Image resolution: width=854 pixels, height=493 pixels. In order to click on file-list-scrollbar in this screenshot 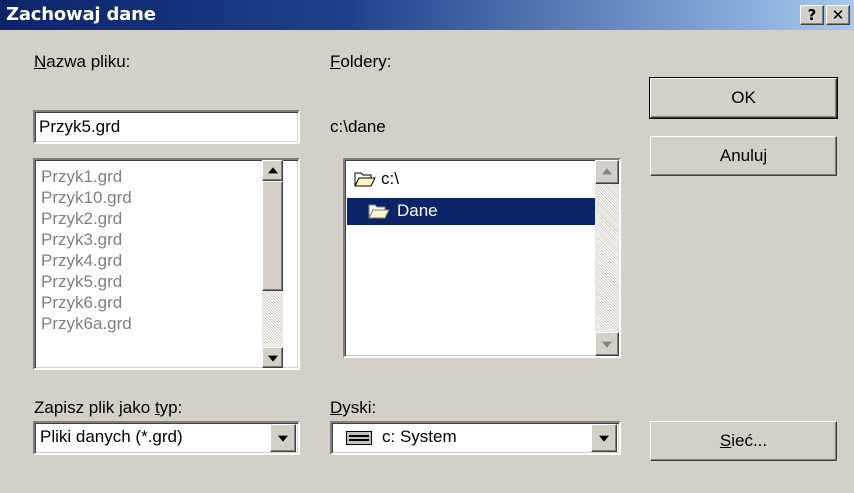, I will do `click(272, 264)`.